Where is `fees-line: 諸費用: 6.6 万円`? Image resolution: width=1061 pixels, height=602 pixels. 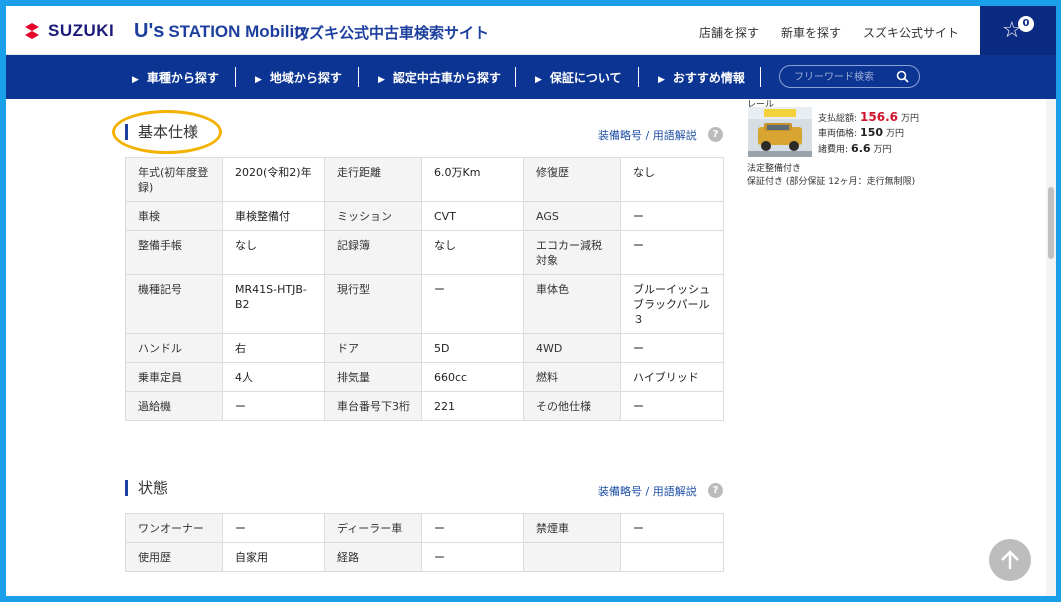 fees-line: 諸費用: 6.6 万円 is located at coordinates (855, 148).